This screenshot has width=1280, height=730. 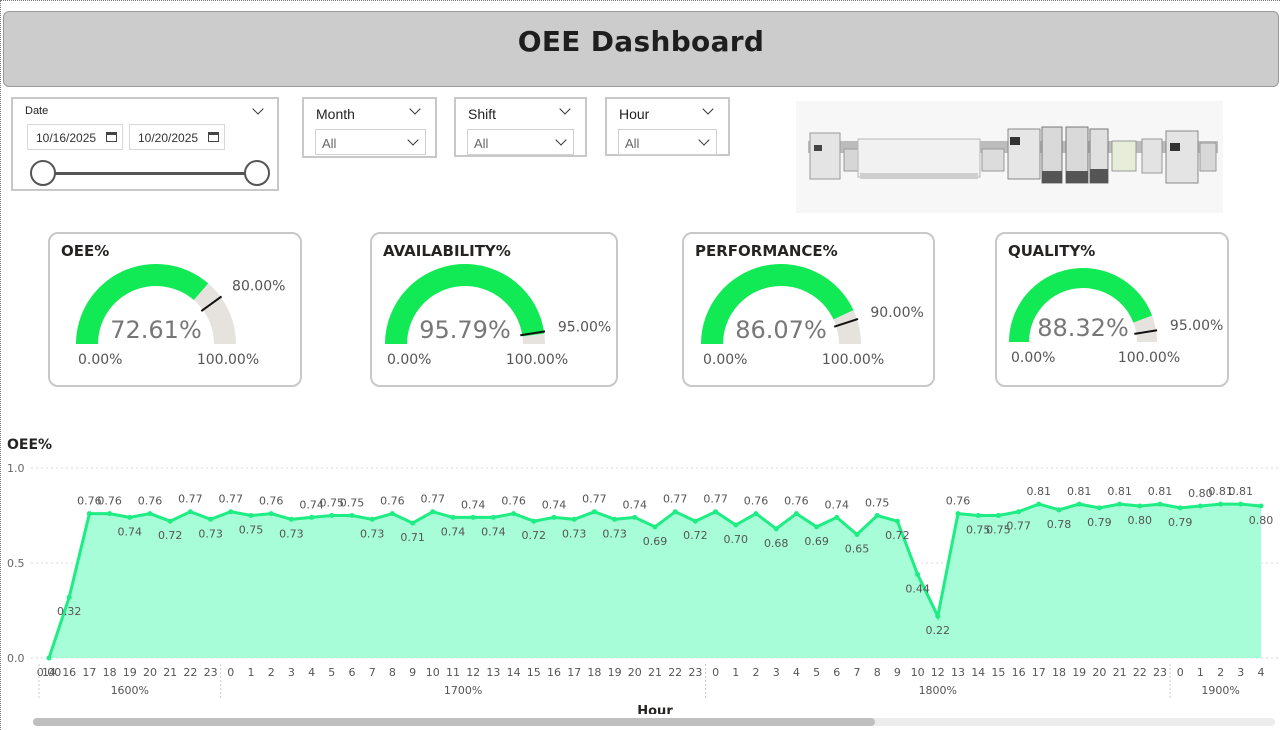 I want to click on x-tick-label: 10, so click(x=433, y=672).